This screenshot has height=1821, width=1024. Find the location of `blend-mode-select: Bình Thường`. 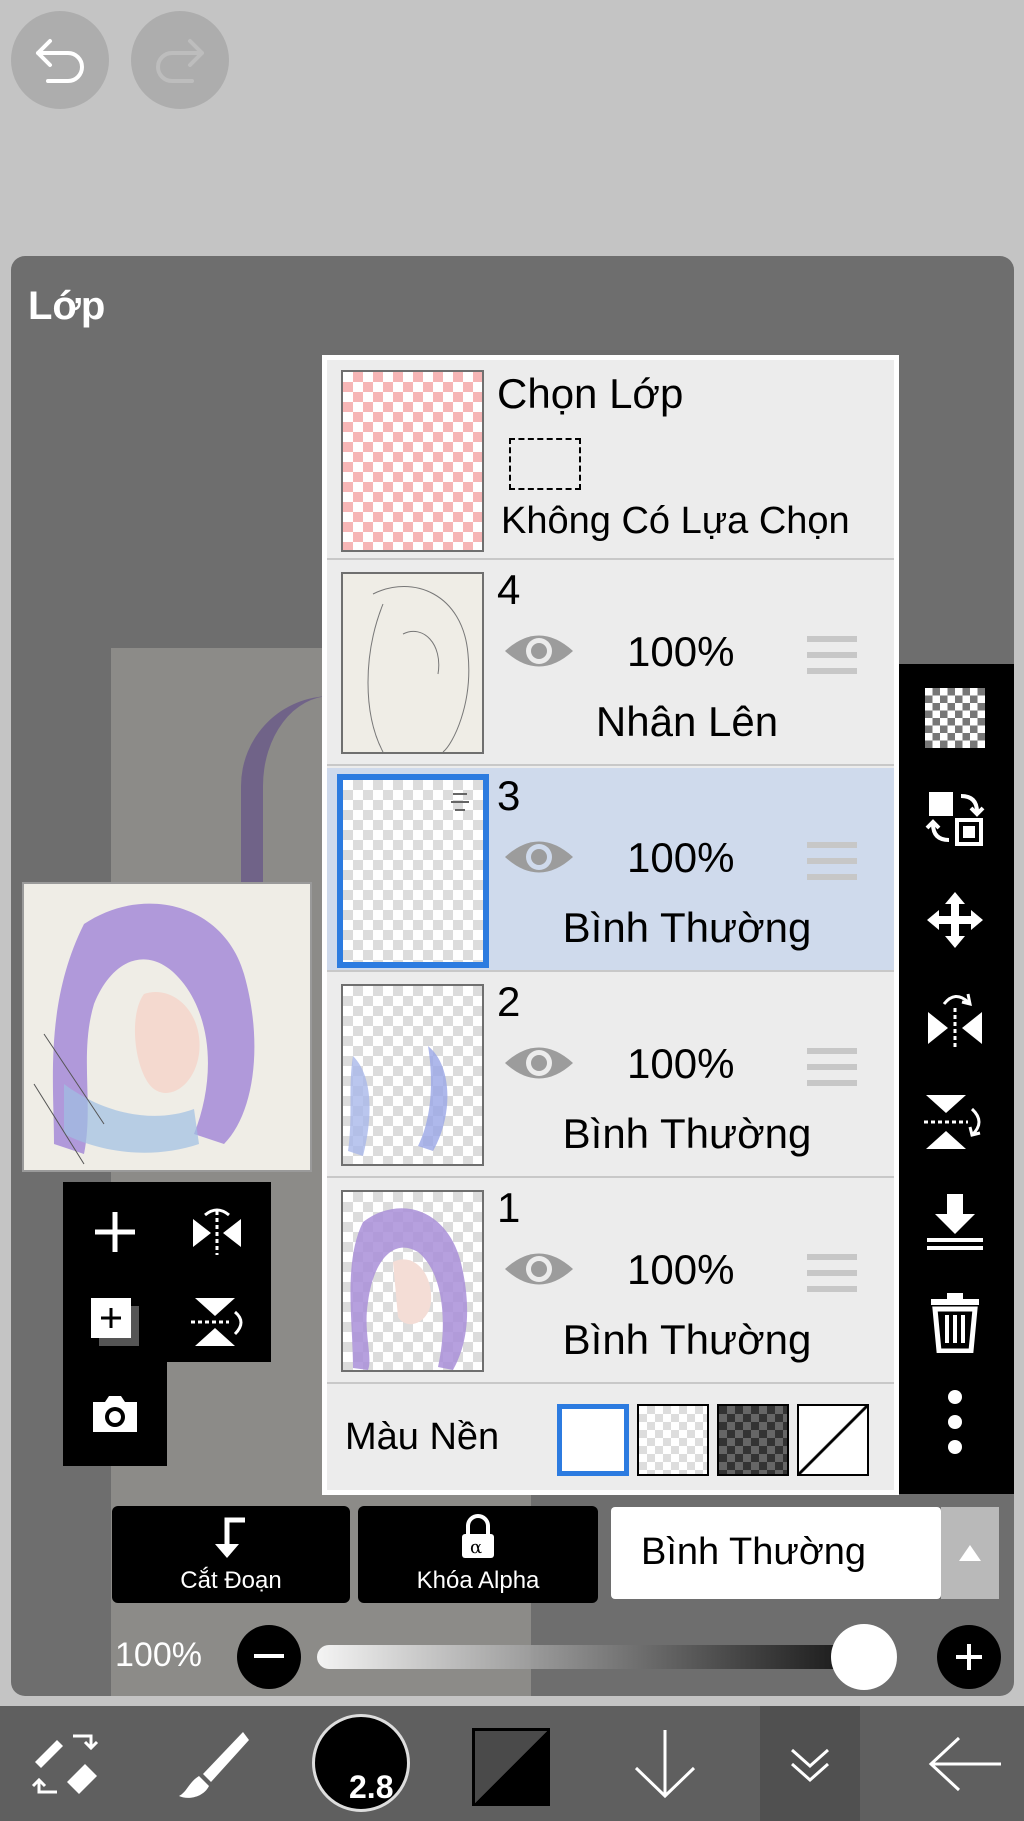

blend-mode-select: Bình Thường is located at coordinates (776, 1553).